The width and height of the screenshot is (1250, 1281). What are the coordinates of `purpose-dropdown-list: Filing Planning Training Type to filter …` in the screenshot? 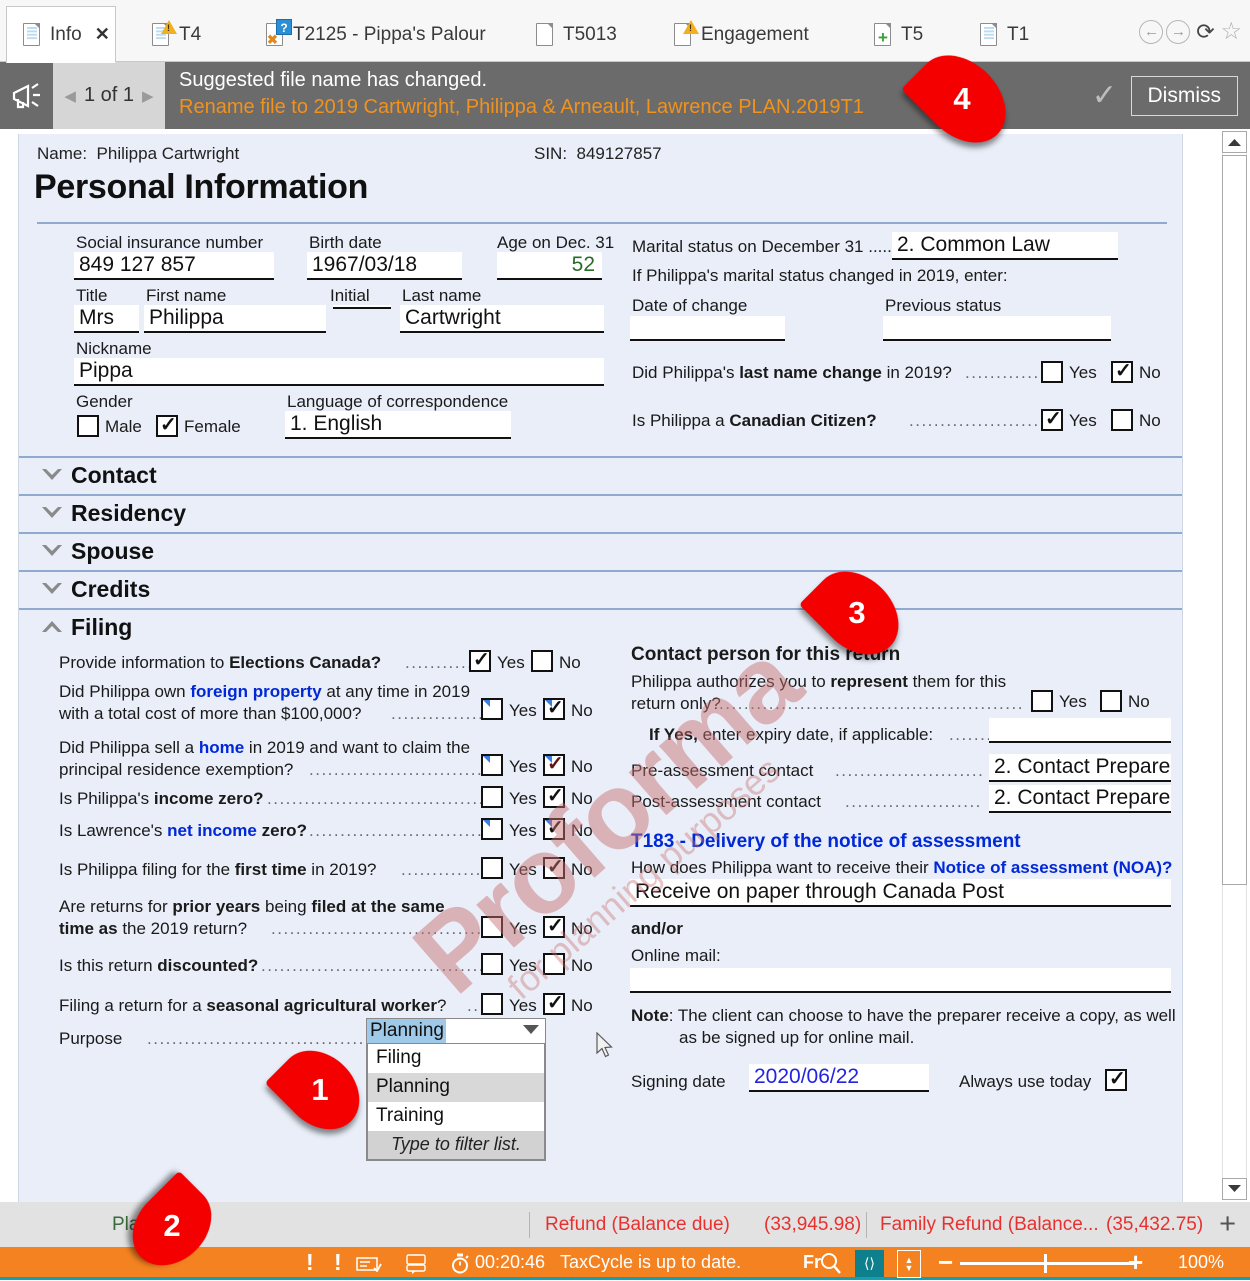 It's located at (456, 1102).